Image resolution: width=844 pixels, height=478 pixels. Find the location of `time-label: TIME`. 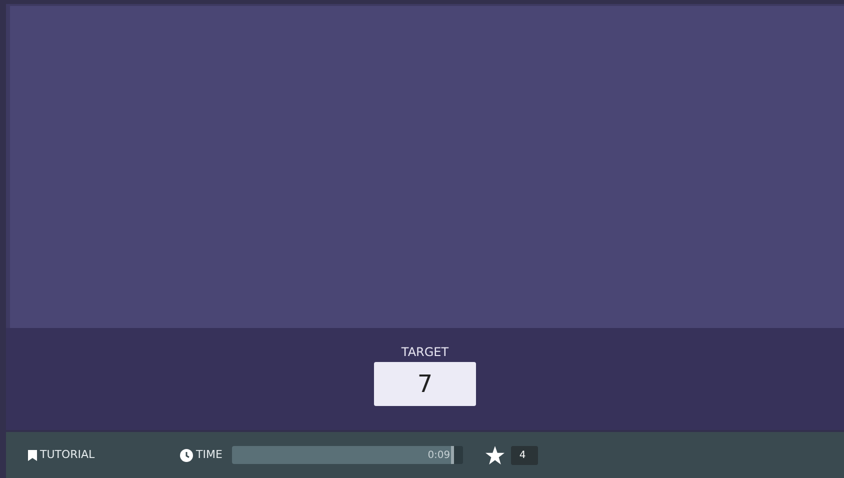

time-label: TIME is located at coordinates (209, 454).